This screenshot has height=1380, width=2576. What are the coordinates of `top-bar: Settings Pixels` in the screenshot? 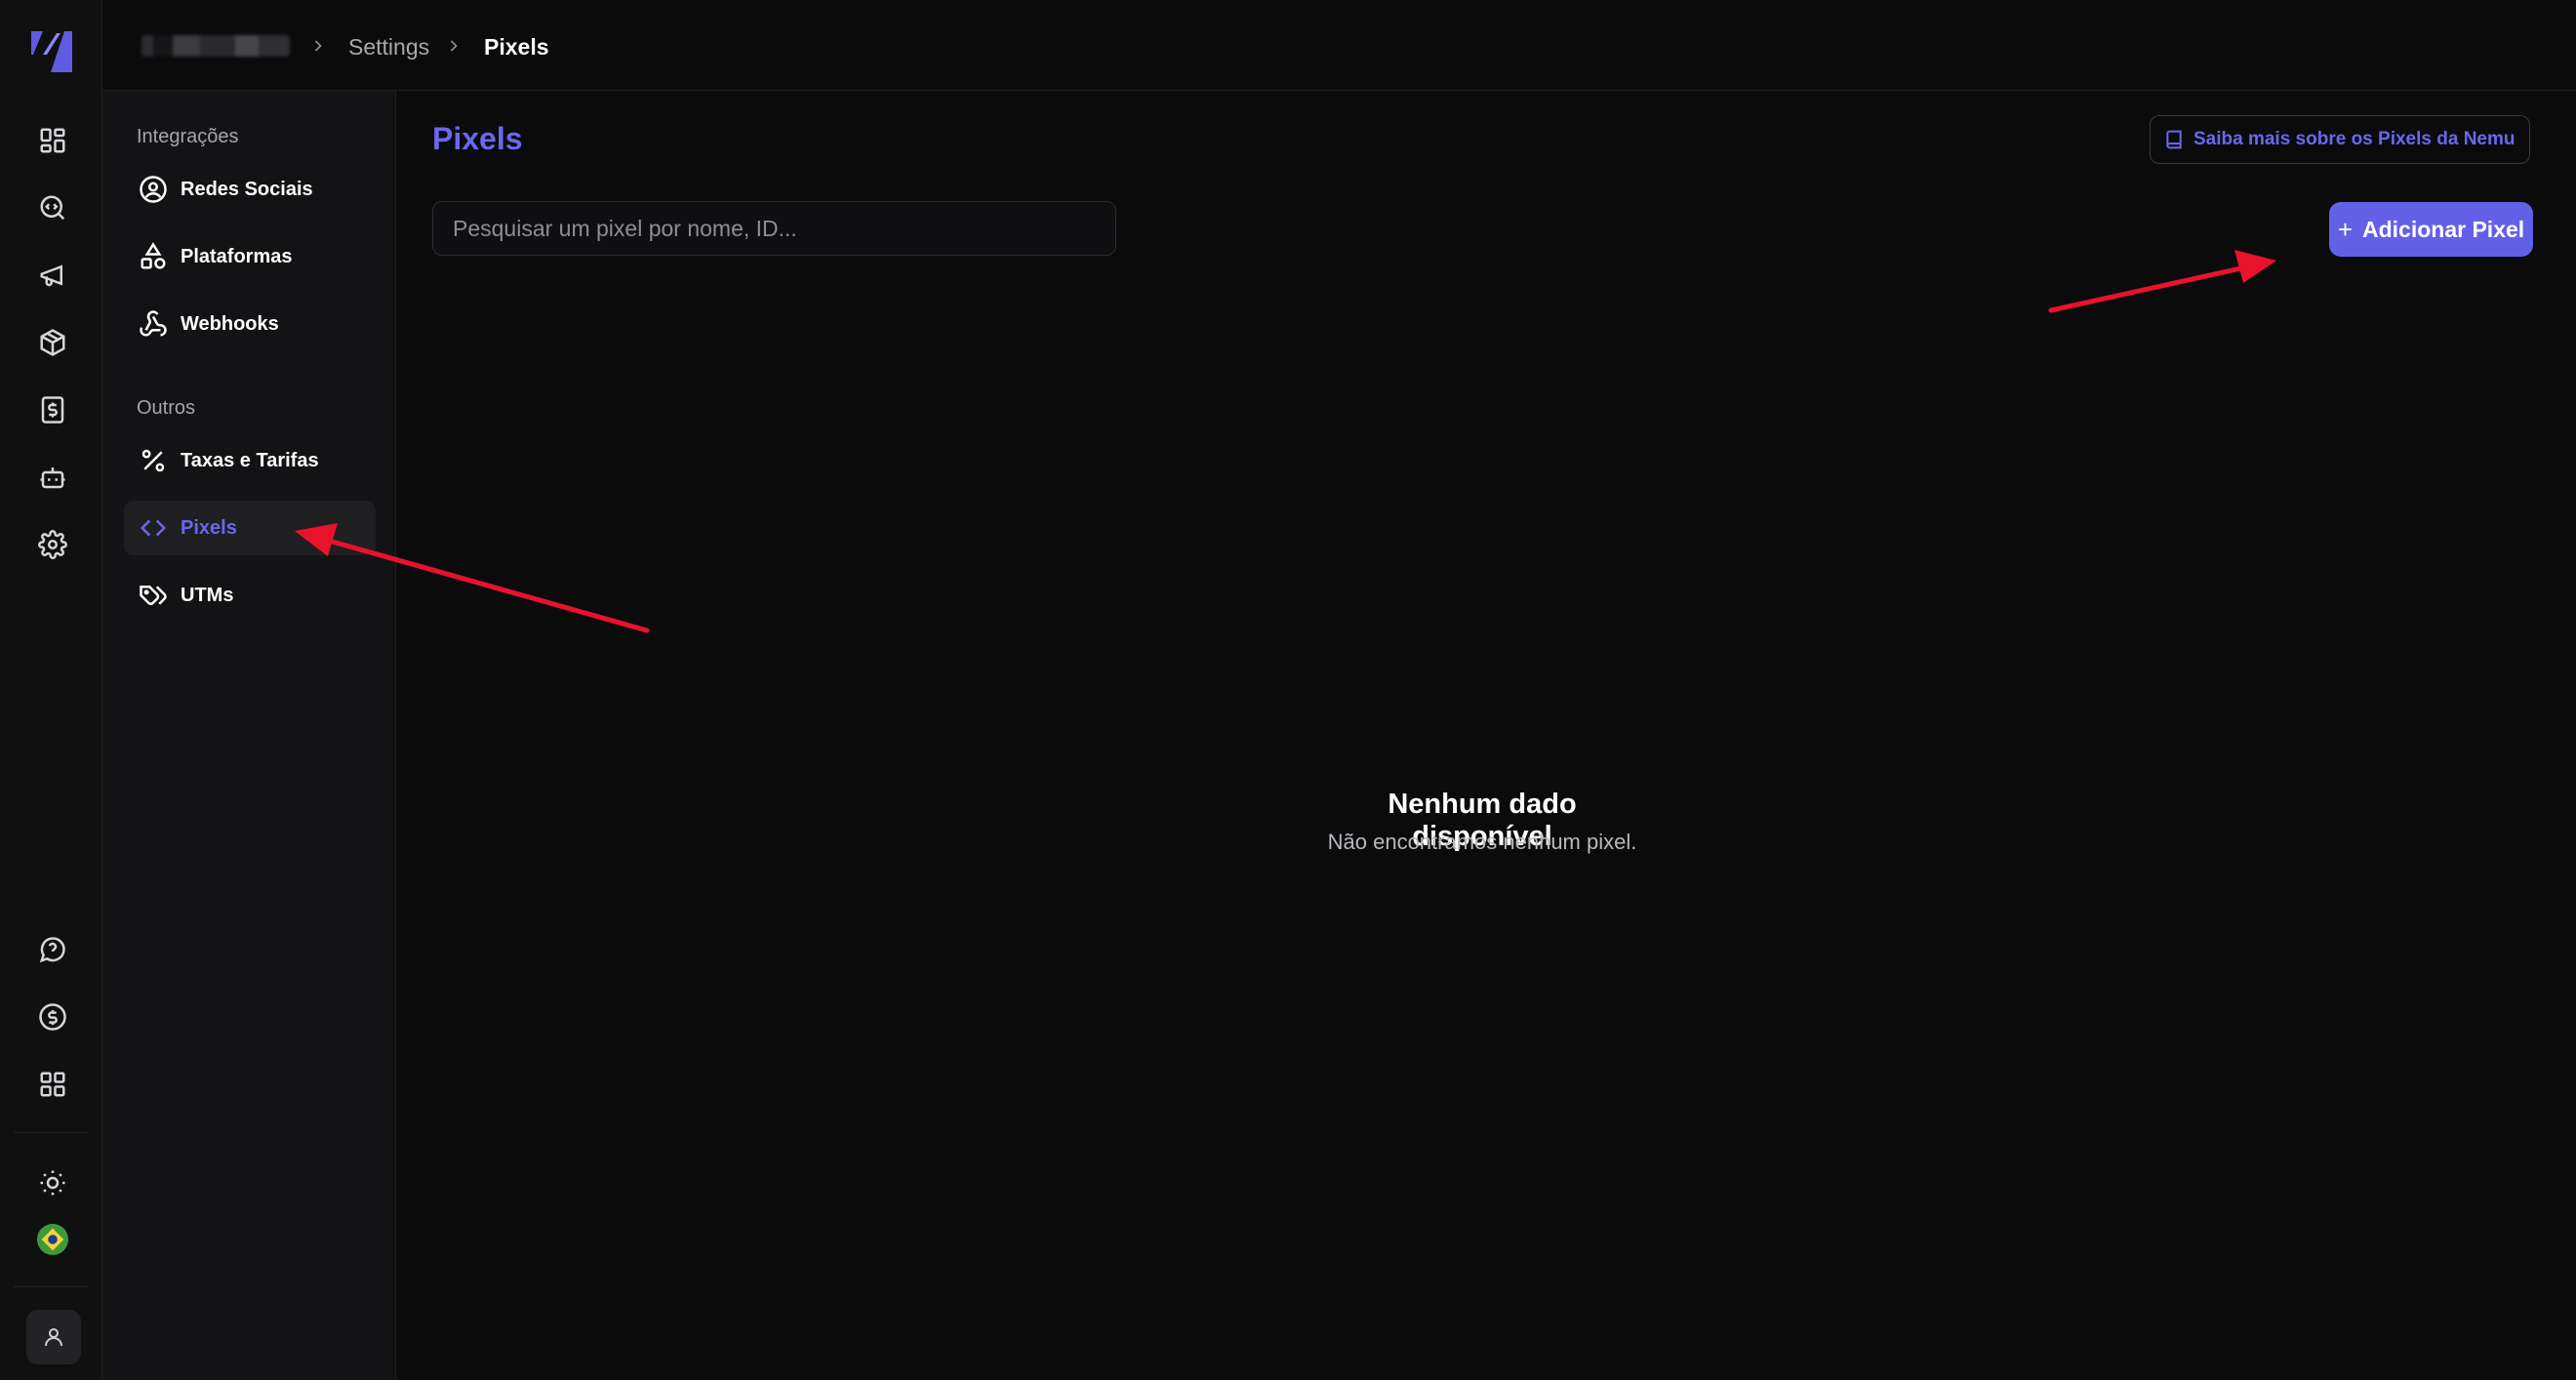 It's located at (1339, 45).